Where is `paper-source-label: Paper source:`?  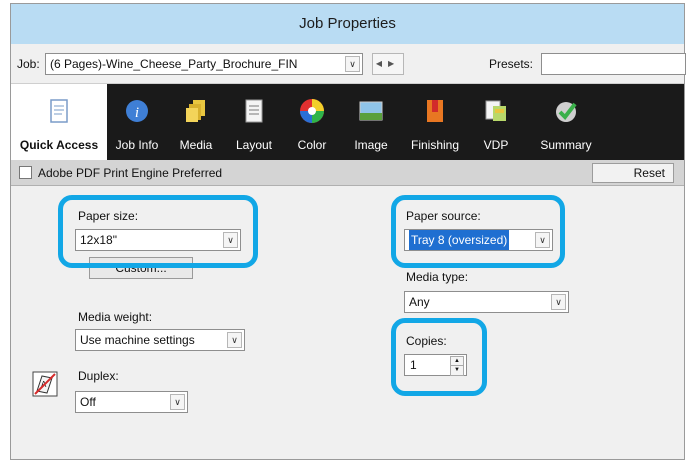
paper-source-label: Paper source: is located at coordinates (443, 216).